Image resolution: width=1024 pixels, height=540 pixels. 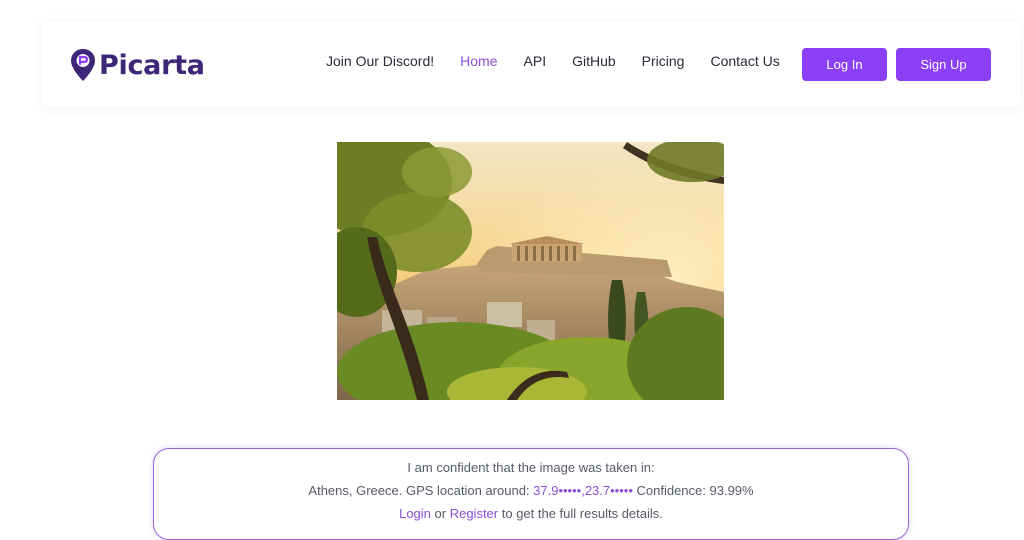 What do you see at coordinates (943, 64) in the screenshot?
I see `signup-button: Sign Up` at bounding box center [943, 64].